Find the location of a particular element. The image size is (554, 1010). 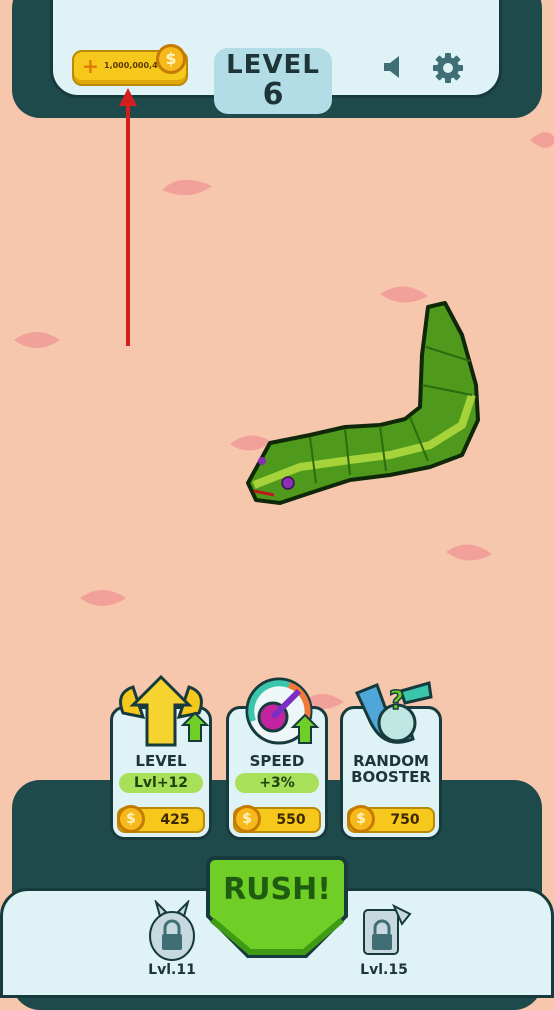

winged-arrow-icon is located at coordinates (164, 710).